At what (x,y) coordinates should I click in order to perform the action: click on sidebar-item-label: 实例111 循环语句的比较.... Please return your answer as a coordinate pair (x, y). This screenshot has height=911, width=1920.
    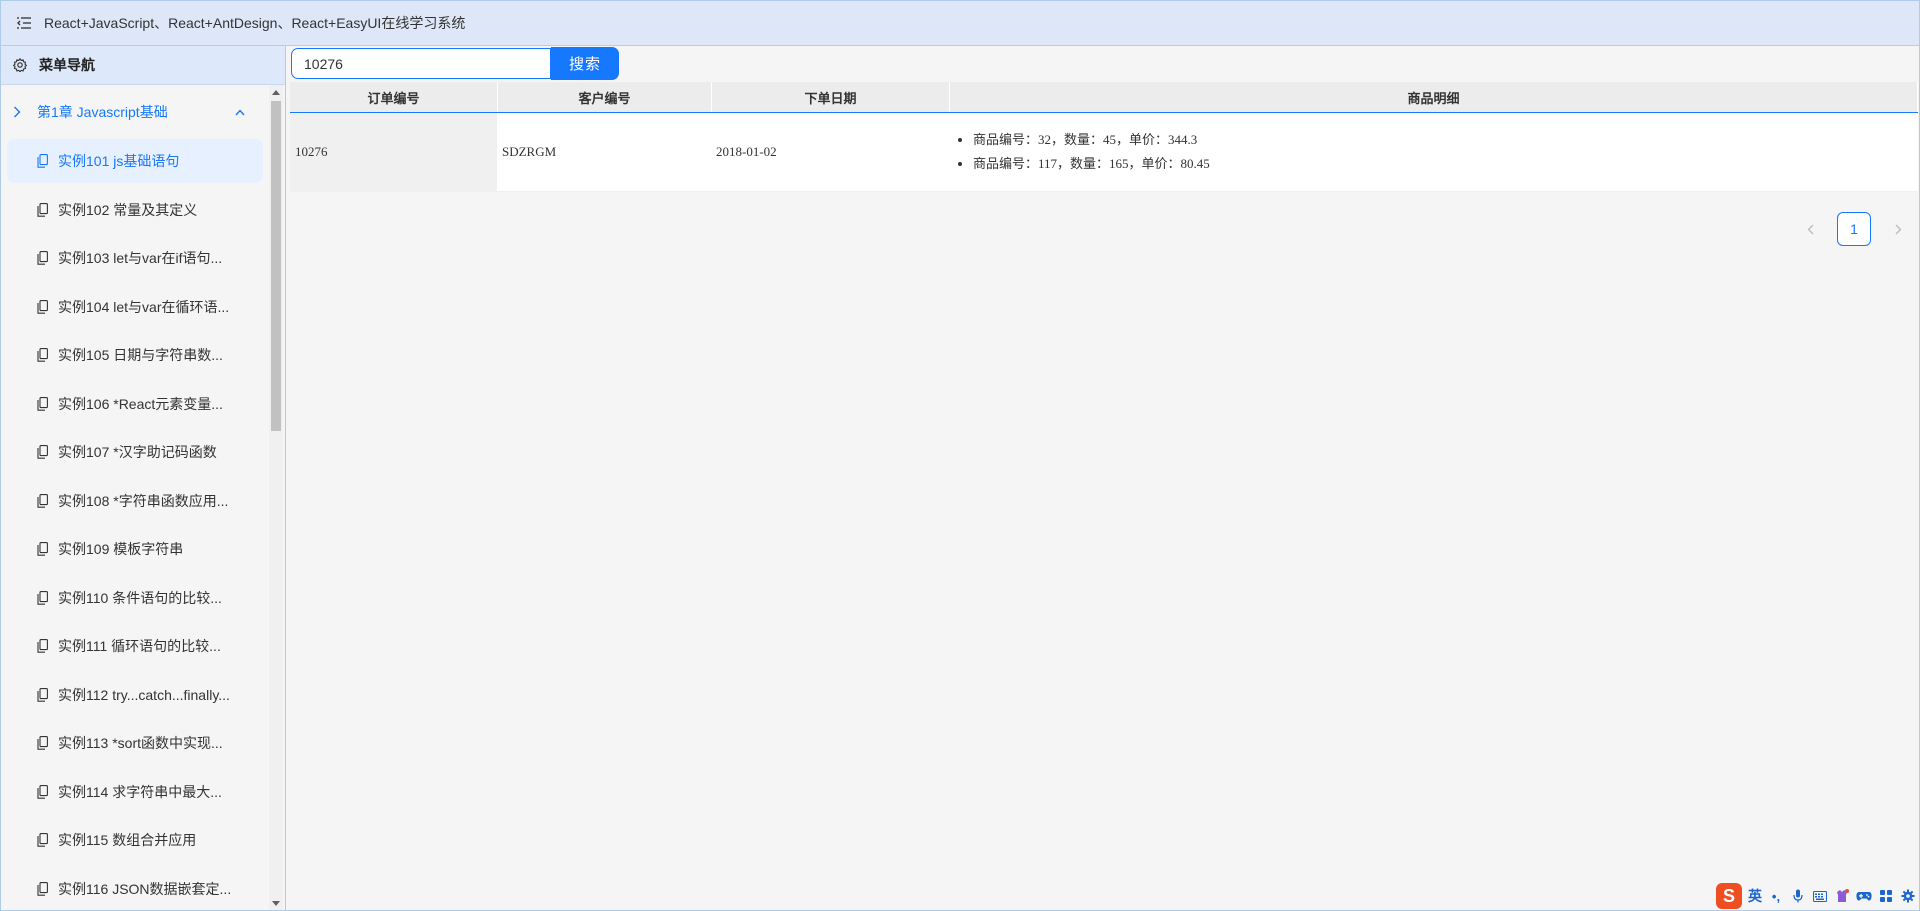
    Looking at the image, I should click on (139, 646).